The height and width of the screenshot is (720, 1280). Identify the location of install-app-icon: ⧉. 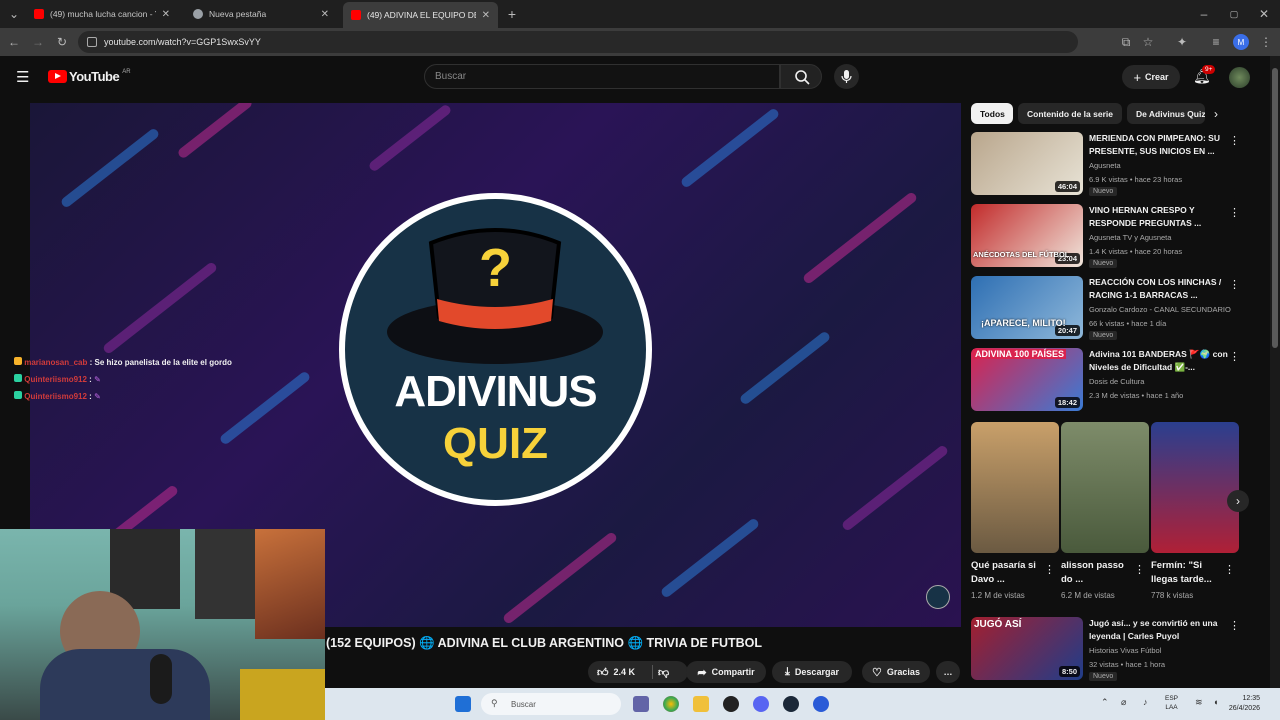
(1126, 42).